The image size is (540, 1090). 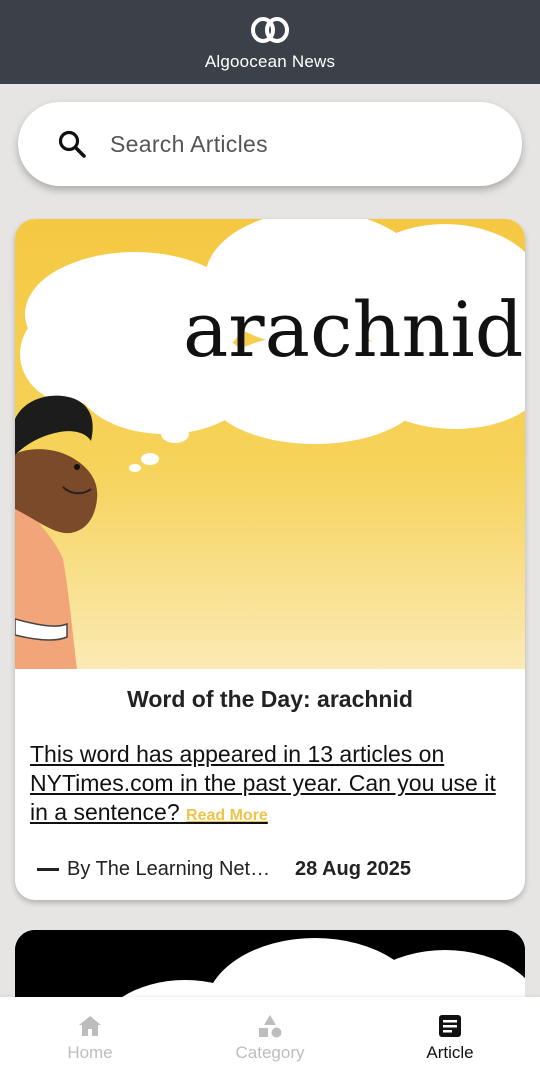 I want to click on nav-label-article: Article, so click(x=450, y=1052).